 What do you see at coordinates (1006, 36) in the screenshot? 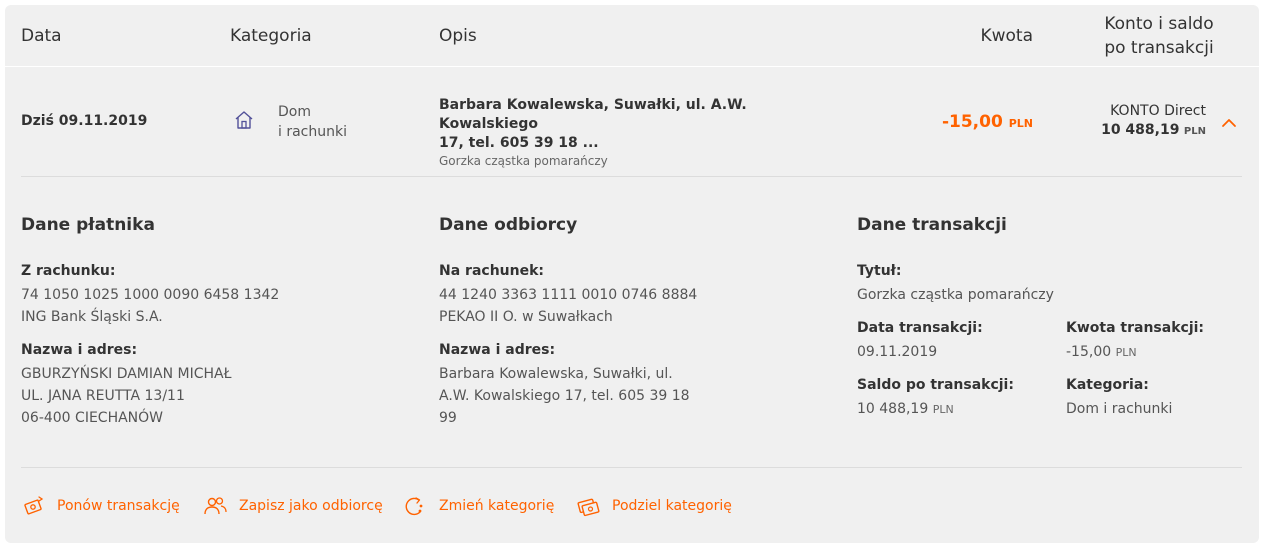
I see `column-header-amount: Kwota` at bounding box center [1006, 36].